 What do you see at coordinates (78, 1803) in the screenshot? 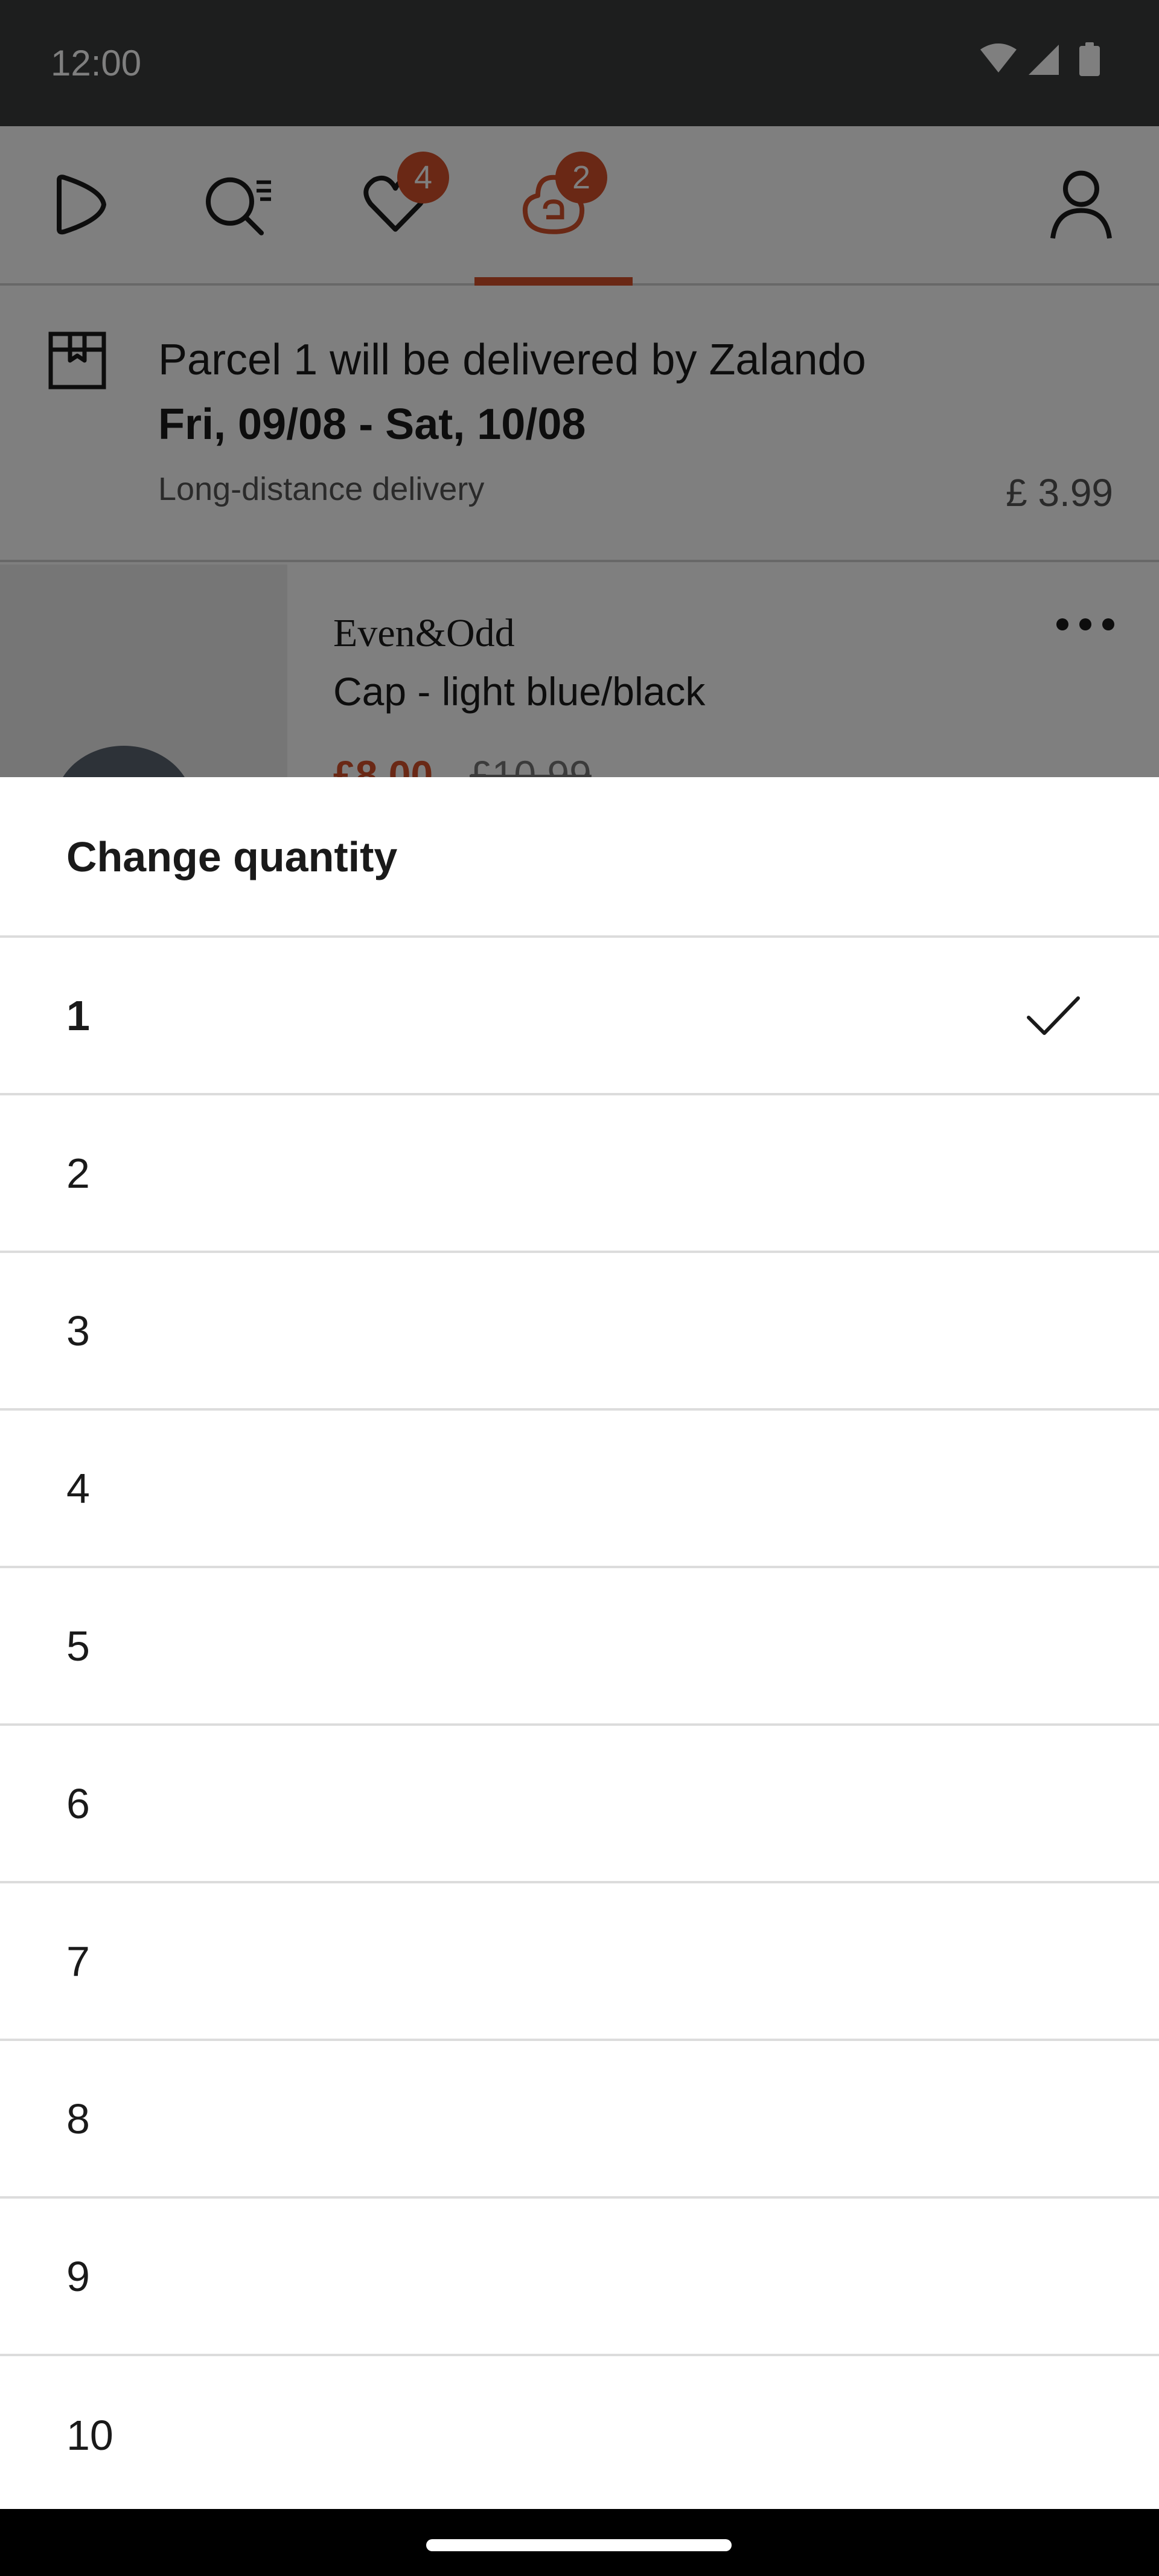
I see `quantity-option-label: 6` at bounding box center [78, 1803].